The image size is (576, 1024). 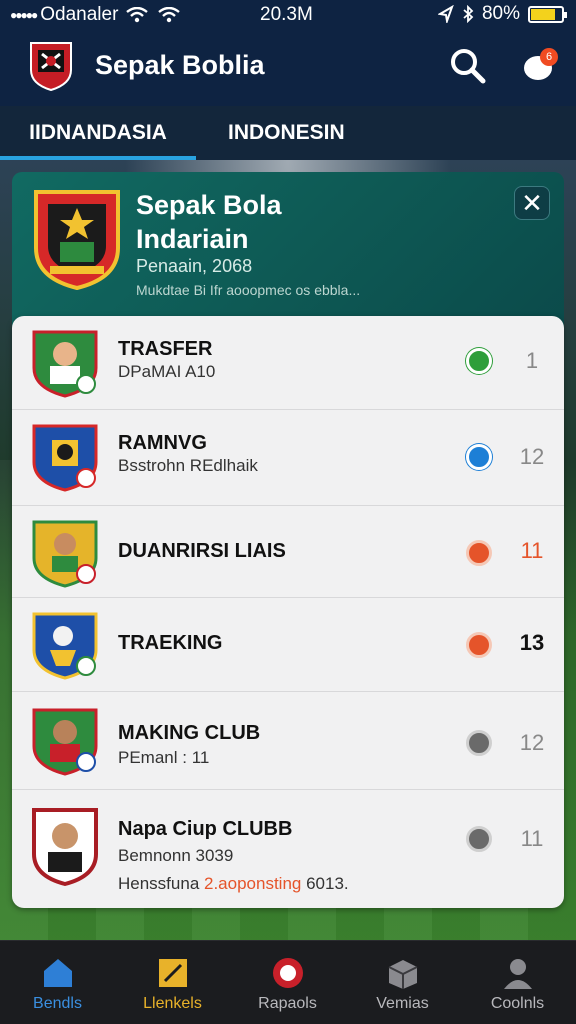 What do you see at coordinates (288, 363) in the screenshot?
I see `list-item: TRASFER DPaMAI A10 1` at bounding box center [288, 363].